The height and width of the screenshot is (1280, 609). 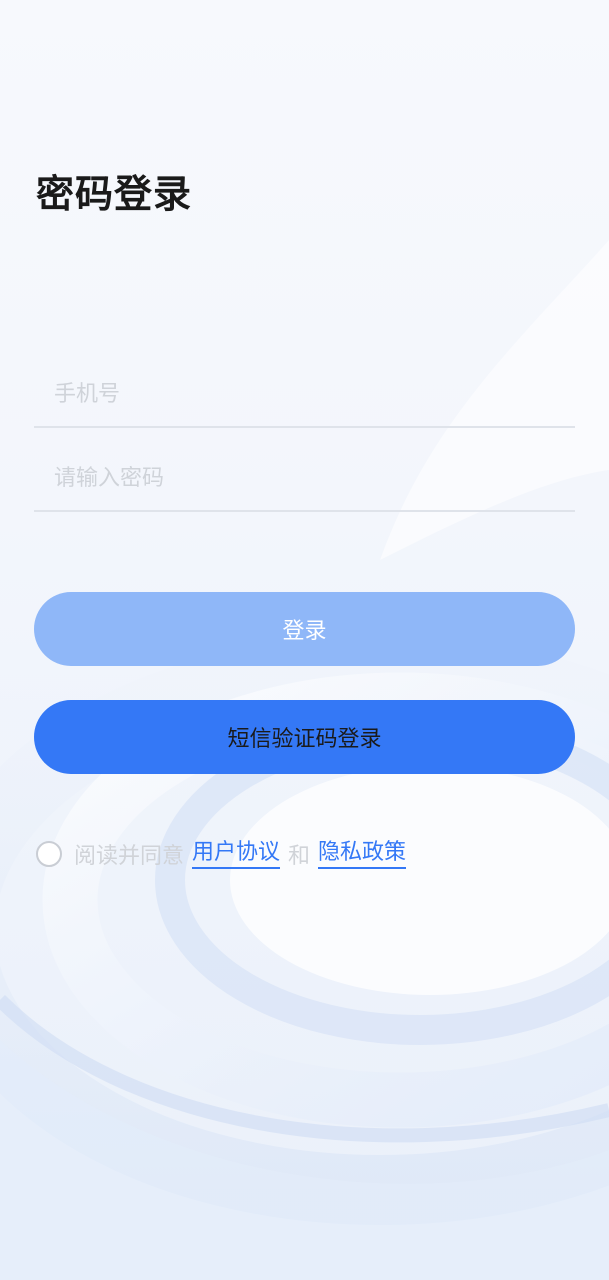 I want to click on agreement-row: 阅读并同意 用户协议 和 隐私政策, so click(x=225, y=854).